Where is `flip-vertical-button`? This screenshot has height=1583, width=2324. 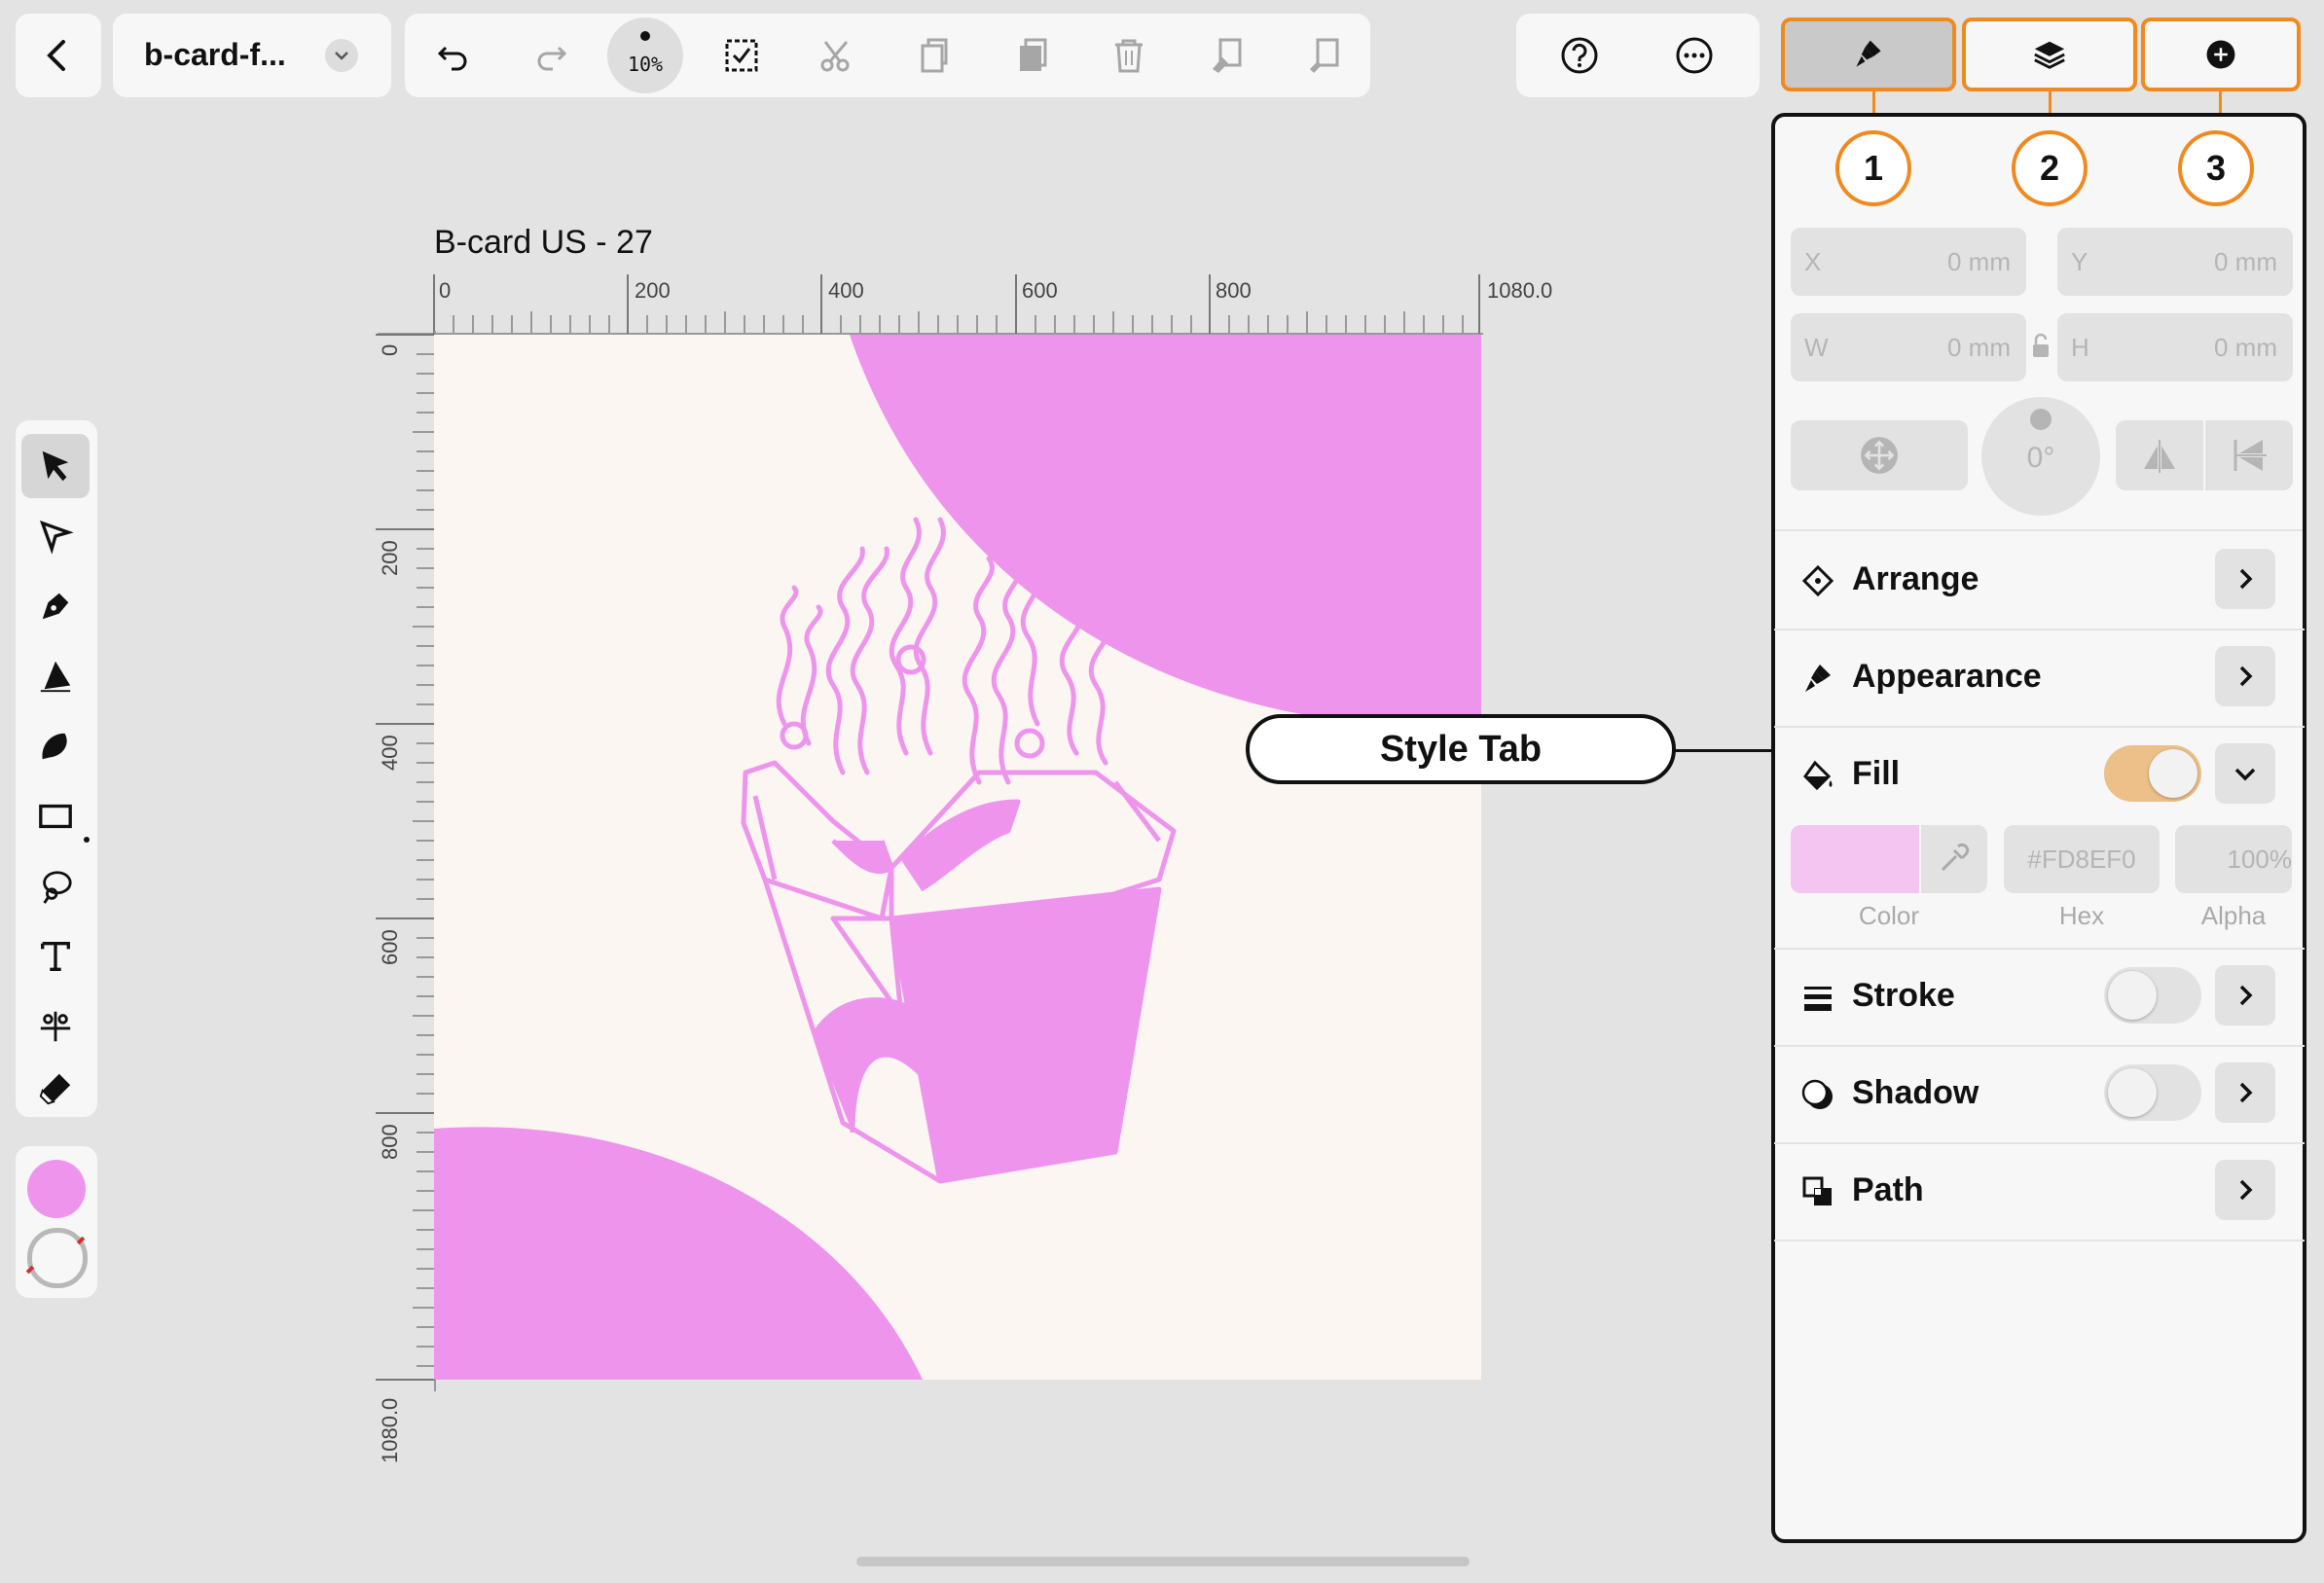
flip-vertical-button is located at coordinates (2249, 455).